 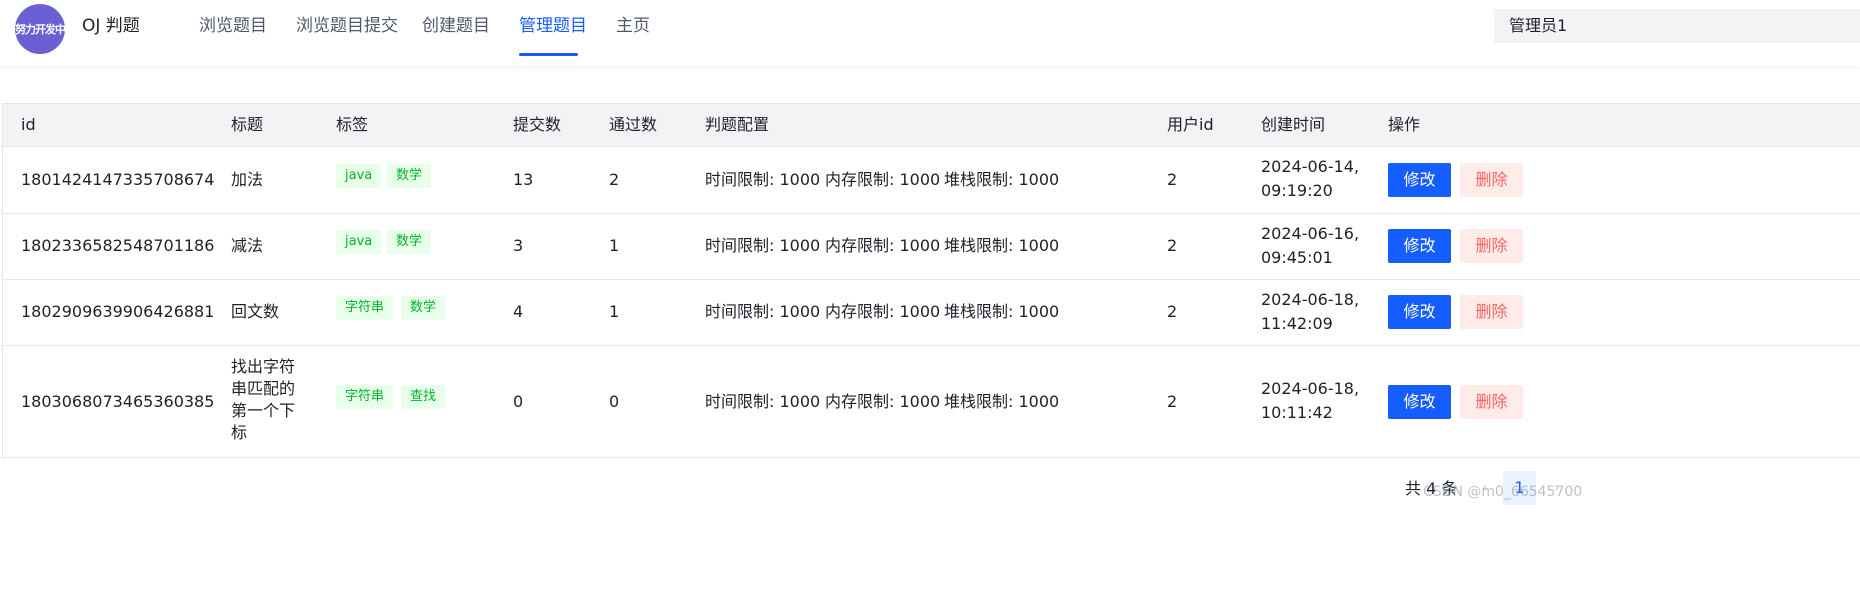 I want to click on cell-title: 减法, so click(x=247, y=245).